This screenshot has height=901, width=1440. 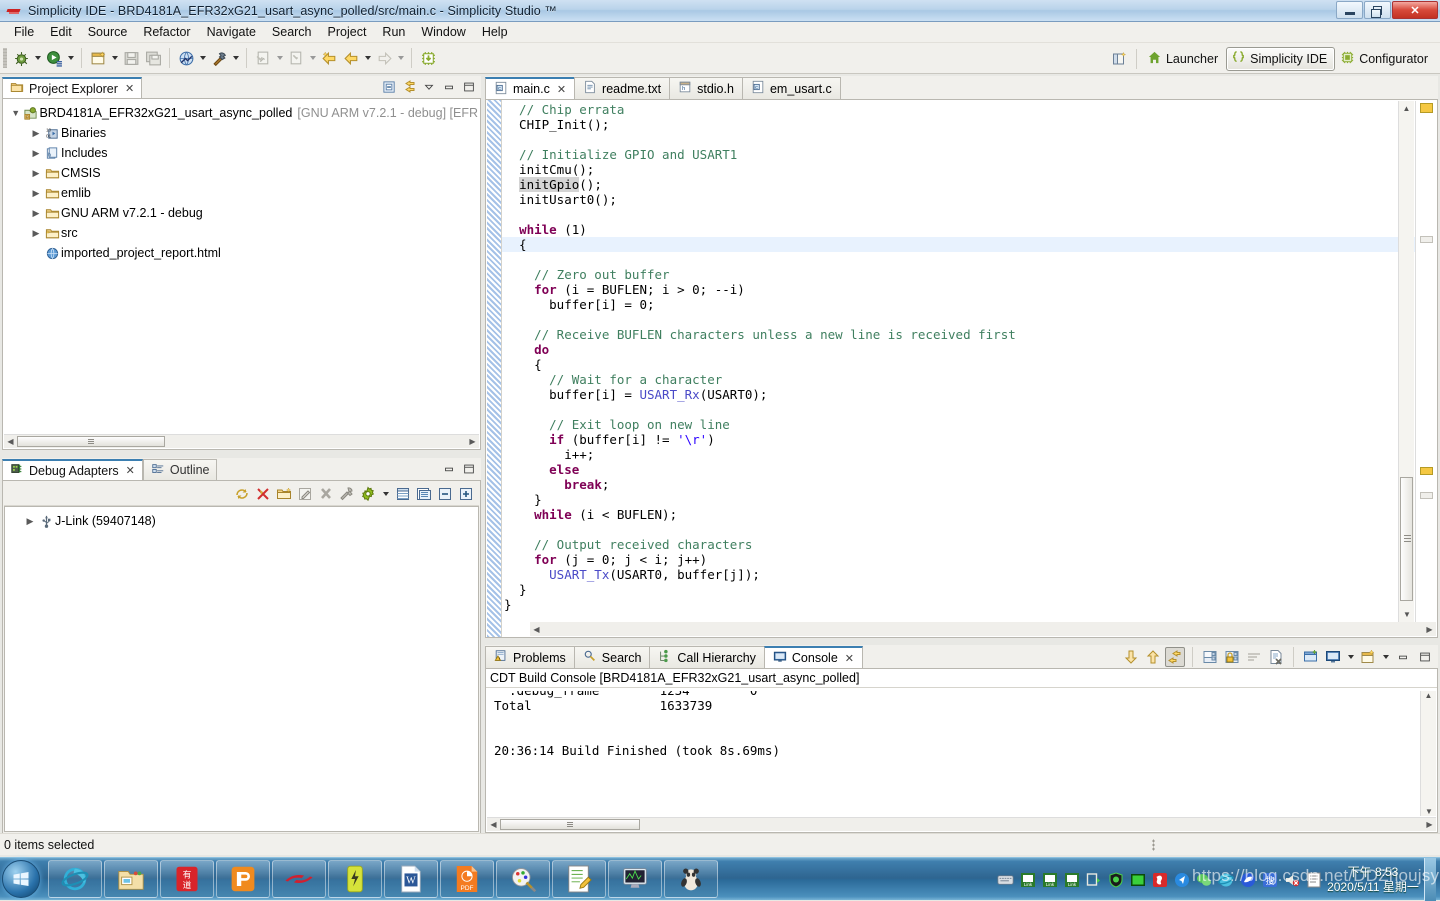 I want to click on pin-console-icon, so click(x=1232, y=657).